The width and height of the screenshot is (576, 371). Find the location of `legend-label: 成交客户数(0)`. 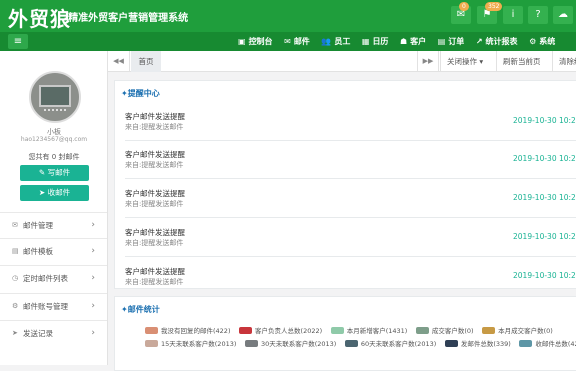

legend-label: 成交客户数(0) is located at coordinates (452, 331).